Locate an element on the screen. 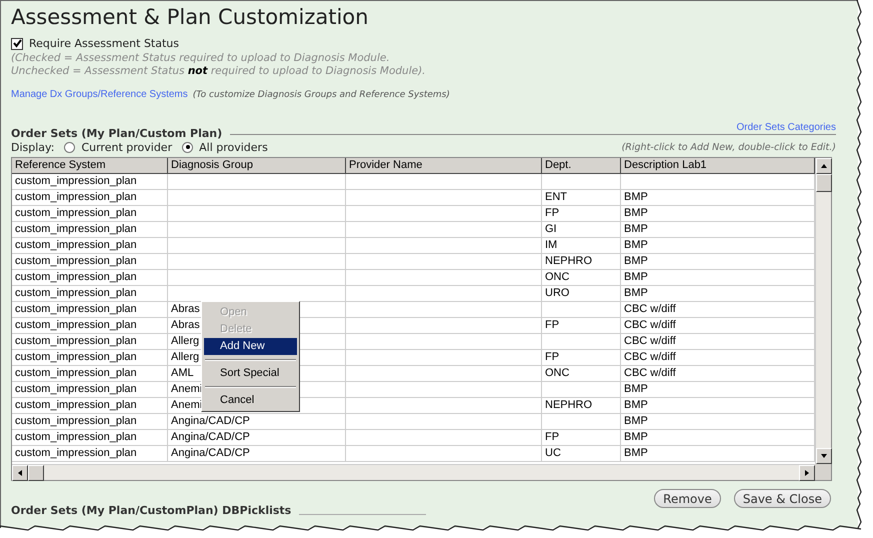 This screenshot has height=538, width=873. scroll-down-icon is located at coordinates (824, 456).